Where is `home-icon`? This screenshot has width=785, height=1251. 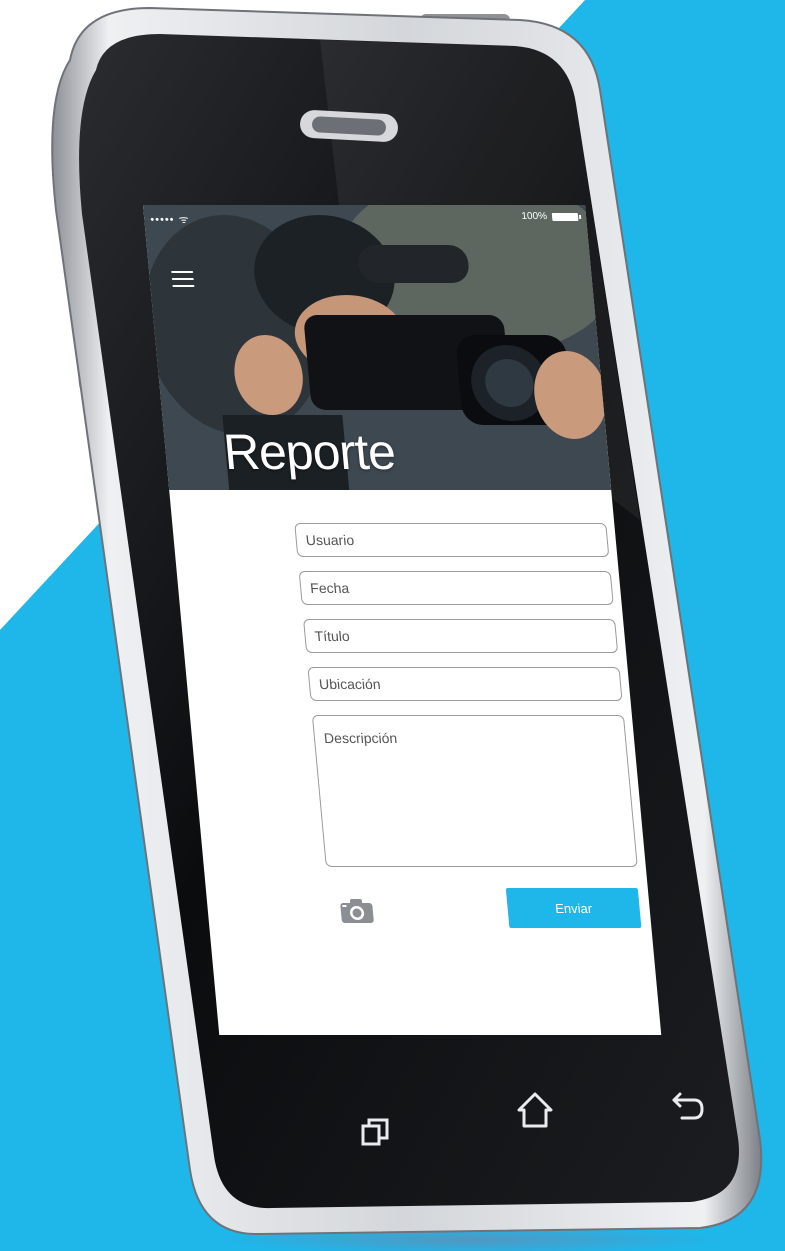
home-icon is located at coordinates (535, 1110).